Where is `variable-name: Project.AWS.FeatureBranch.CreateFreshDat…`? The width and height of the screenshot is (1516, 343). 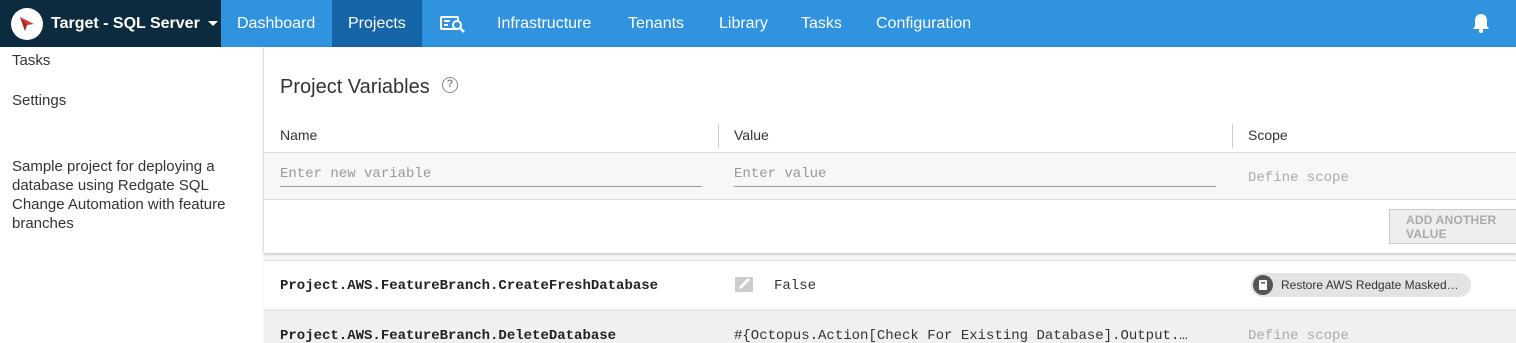
variable-name: Project.AWS.FeatureBranch.CreateFreshDat… is located at coordinates (469, 286).